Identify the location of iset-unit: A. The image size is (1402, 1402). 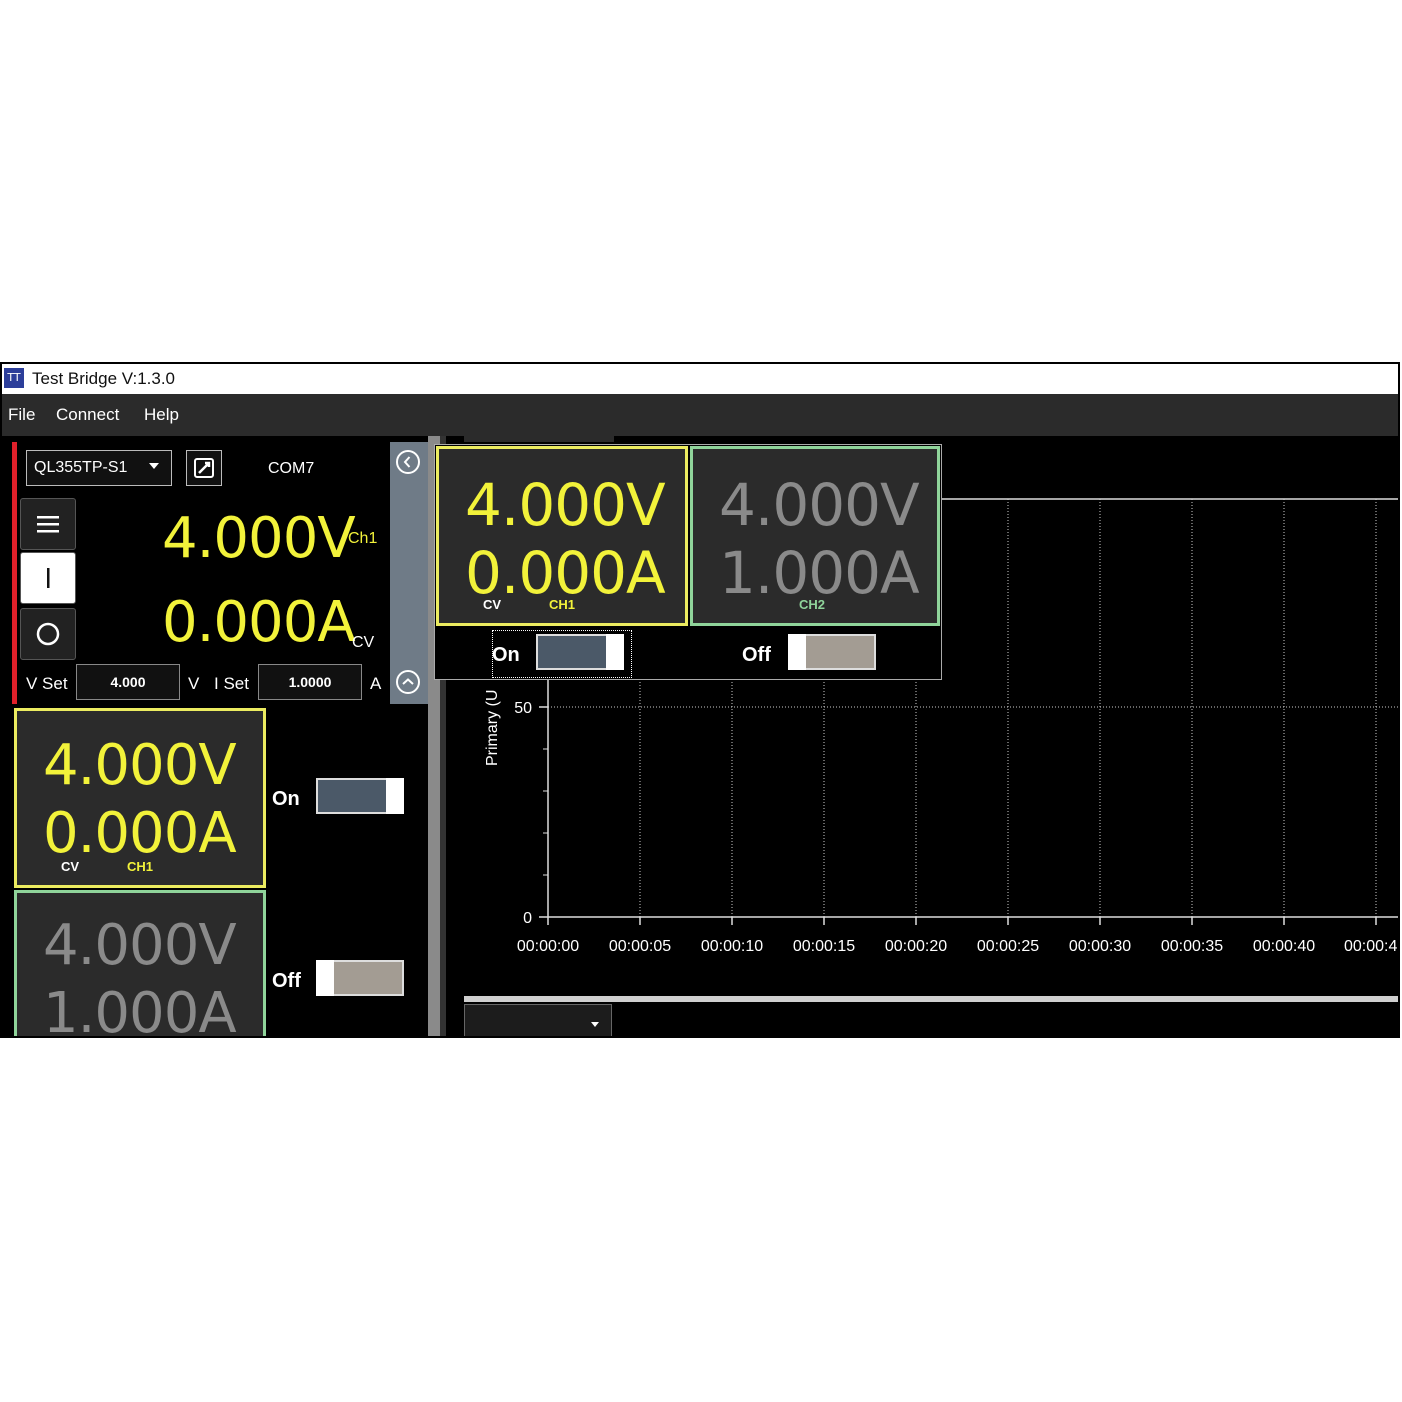
(376, 683).